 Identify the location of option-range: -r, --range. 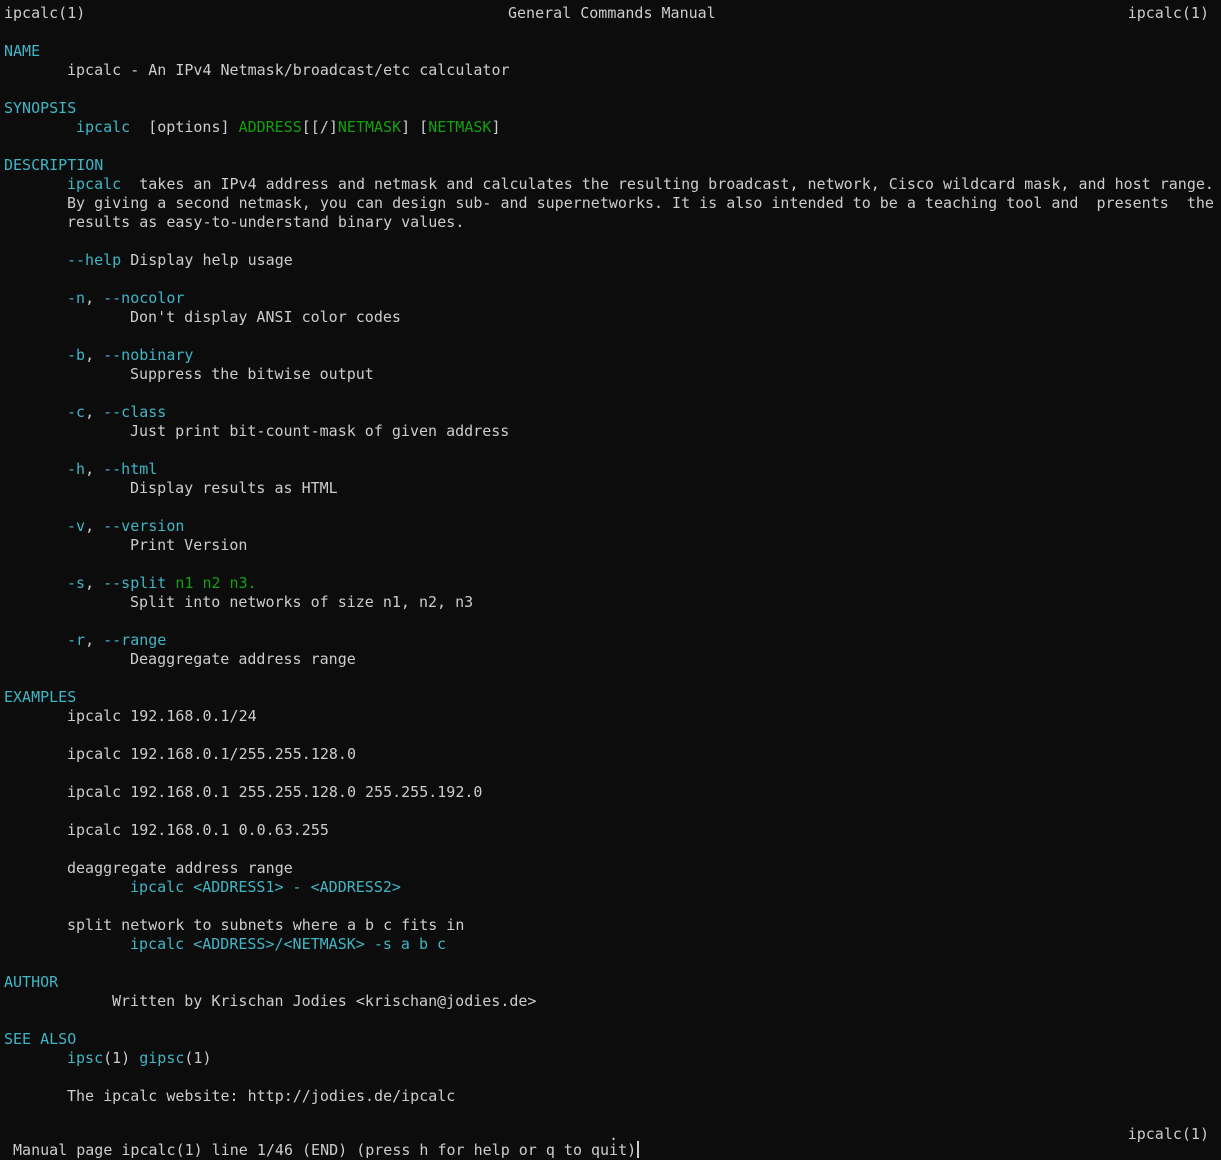
(116, 640).